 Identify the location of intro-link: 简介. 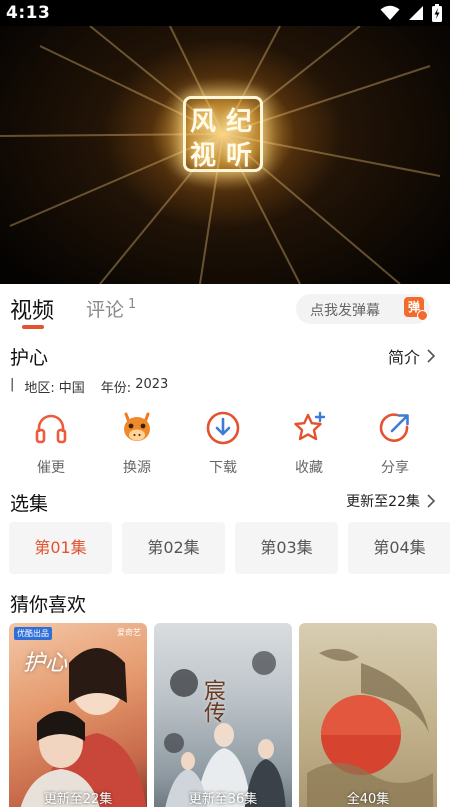
(412, 356).